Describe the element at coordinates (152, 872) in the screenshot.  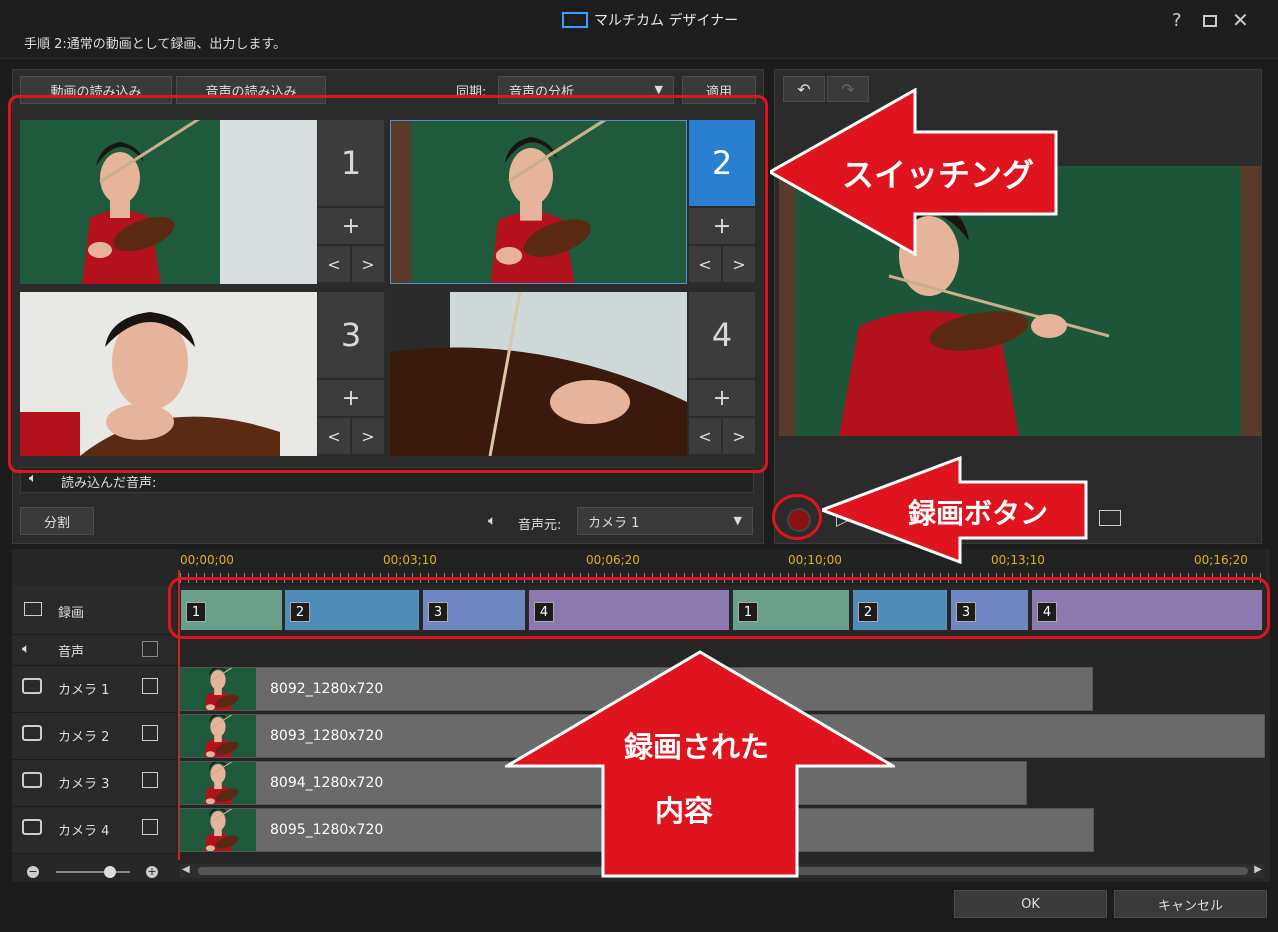
I see `zoom-in-icon: +` at that location.